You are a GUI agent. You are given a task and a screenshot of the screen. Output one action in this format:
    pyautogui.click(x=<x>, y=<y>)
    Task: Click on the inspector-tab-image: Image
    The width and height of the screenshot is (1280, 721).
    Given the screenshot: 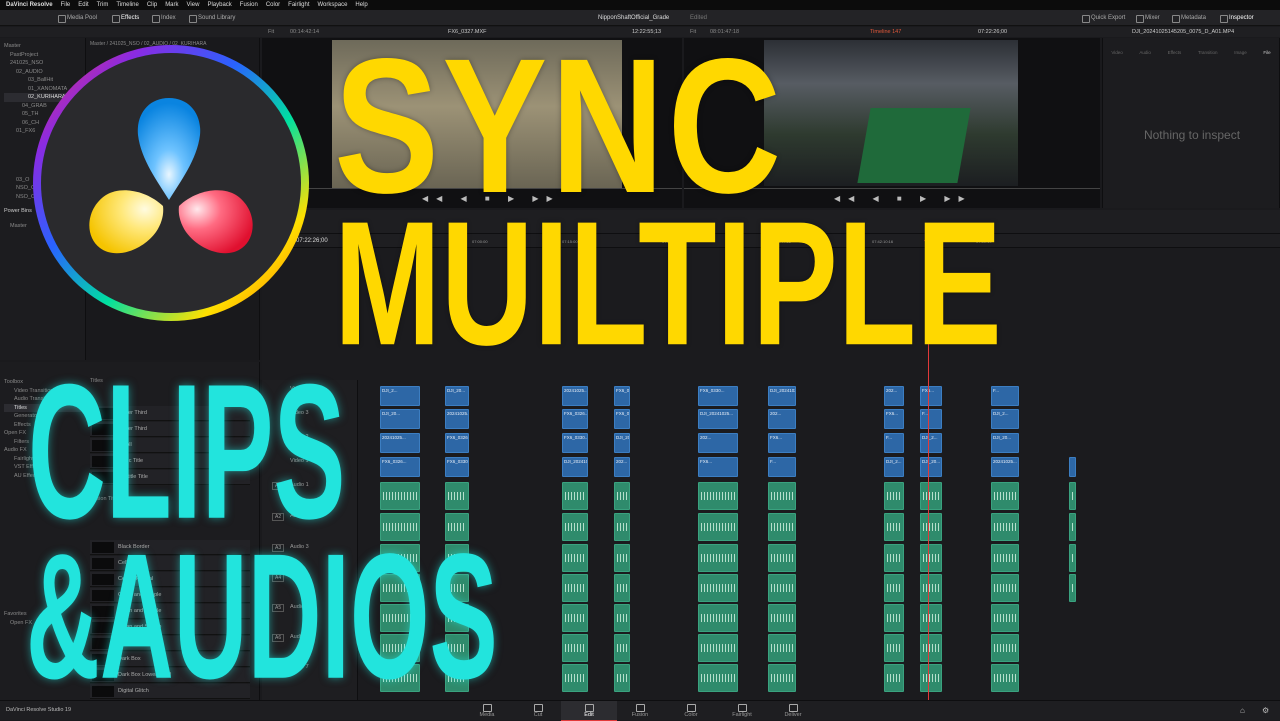 What is the action you would take?
    pyautogui.click(x=1240, y=52)
    